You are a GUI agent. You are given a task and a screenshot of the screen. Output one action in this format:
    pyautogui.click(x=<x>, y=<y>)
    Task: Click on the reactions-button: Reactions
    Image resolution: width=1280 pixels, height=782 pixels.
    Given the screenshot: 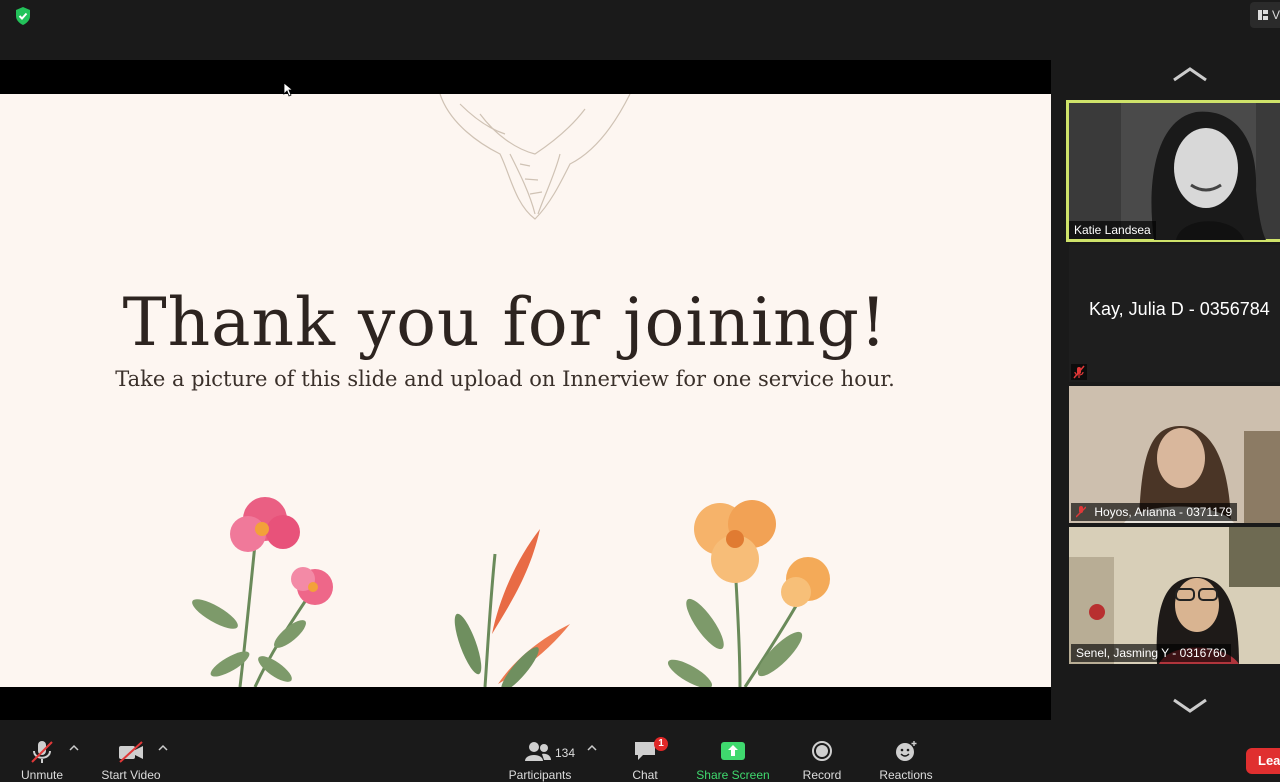 What is the action you would take?
    pyautogui.click(x=906, y=751)
    